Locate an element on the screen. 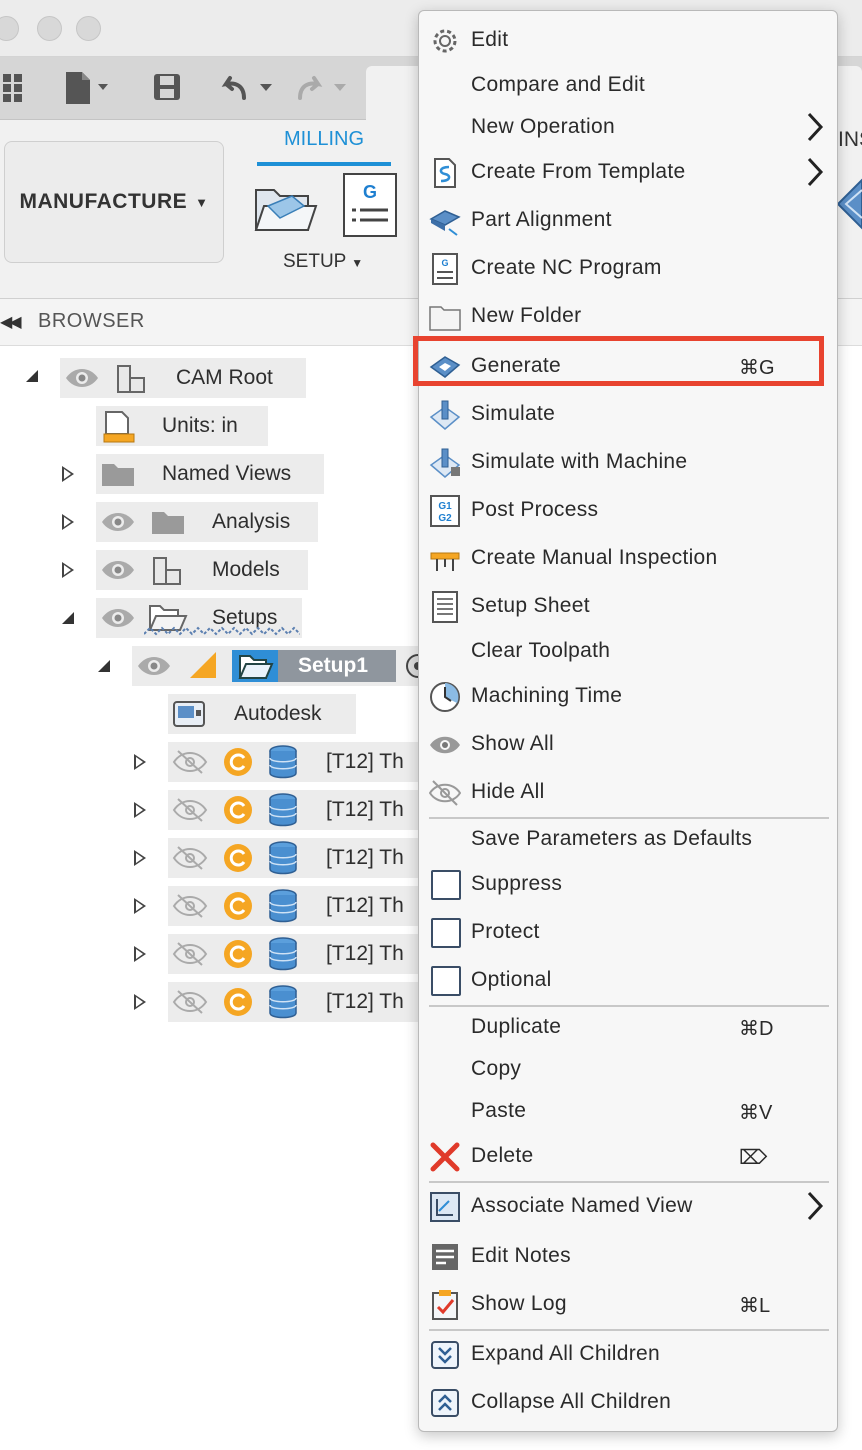  menu-item-new-operation: New Operation is located at coordinates (628, 128).